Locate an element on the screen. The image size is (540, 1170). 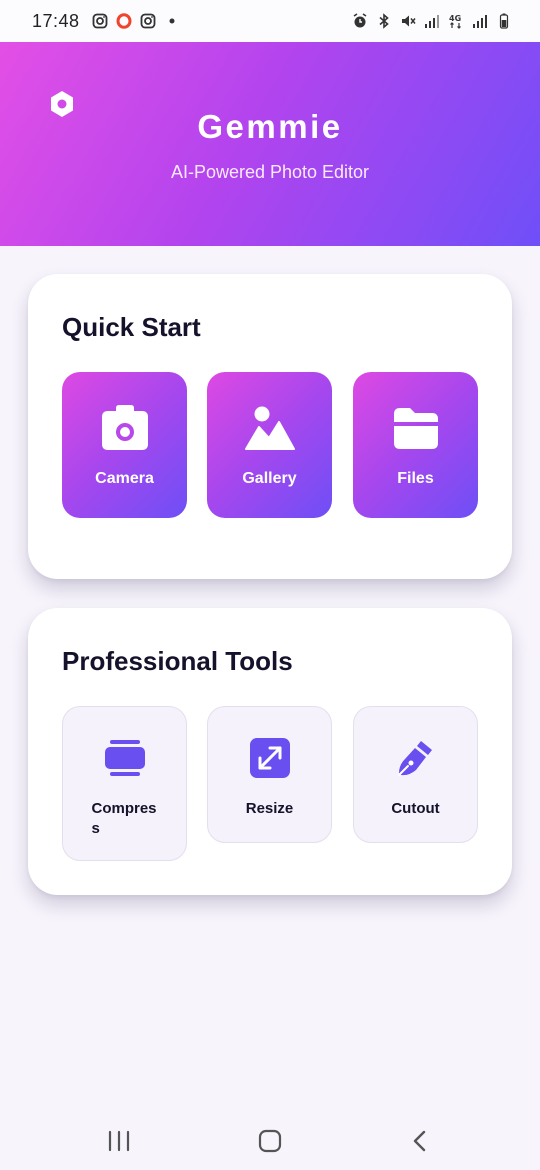
compress-label: Compress is located at coordinates (124, 818).